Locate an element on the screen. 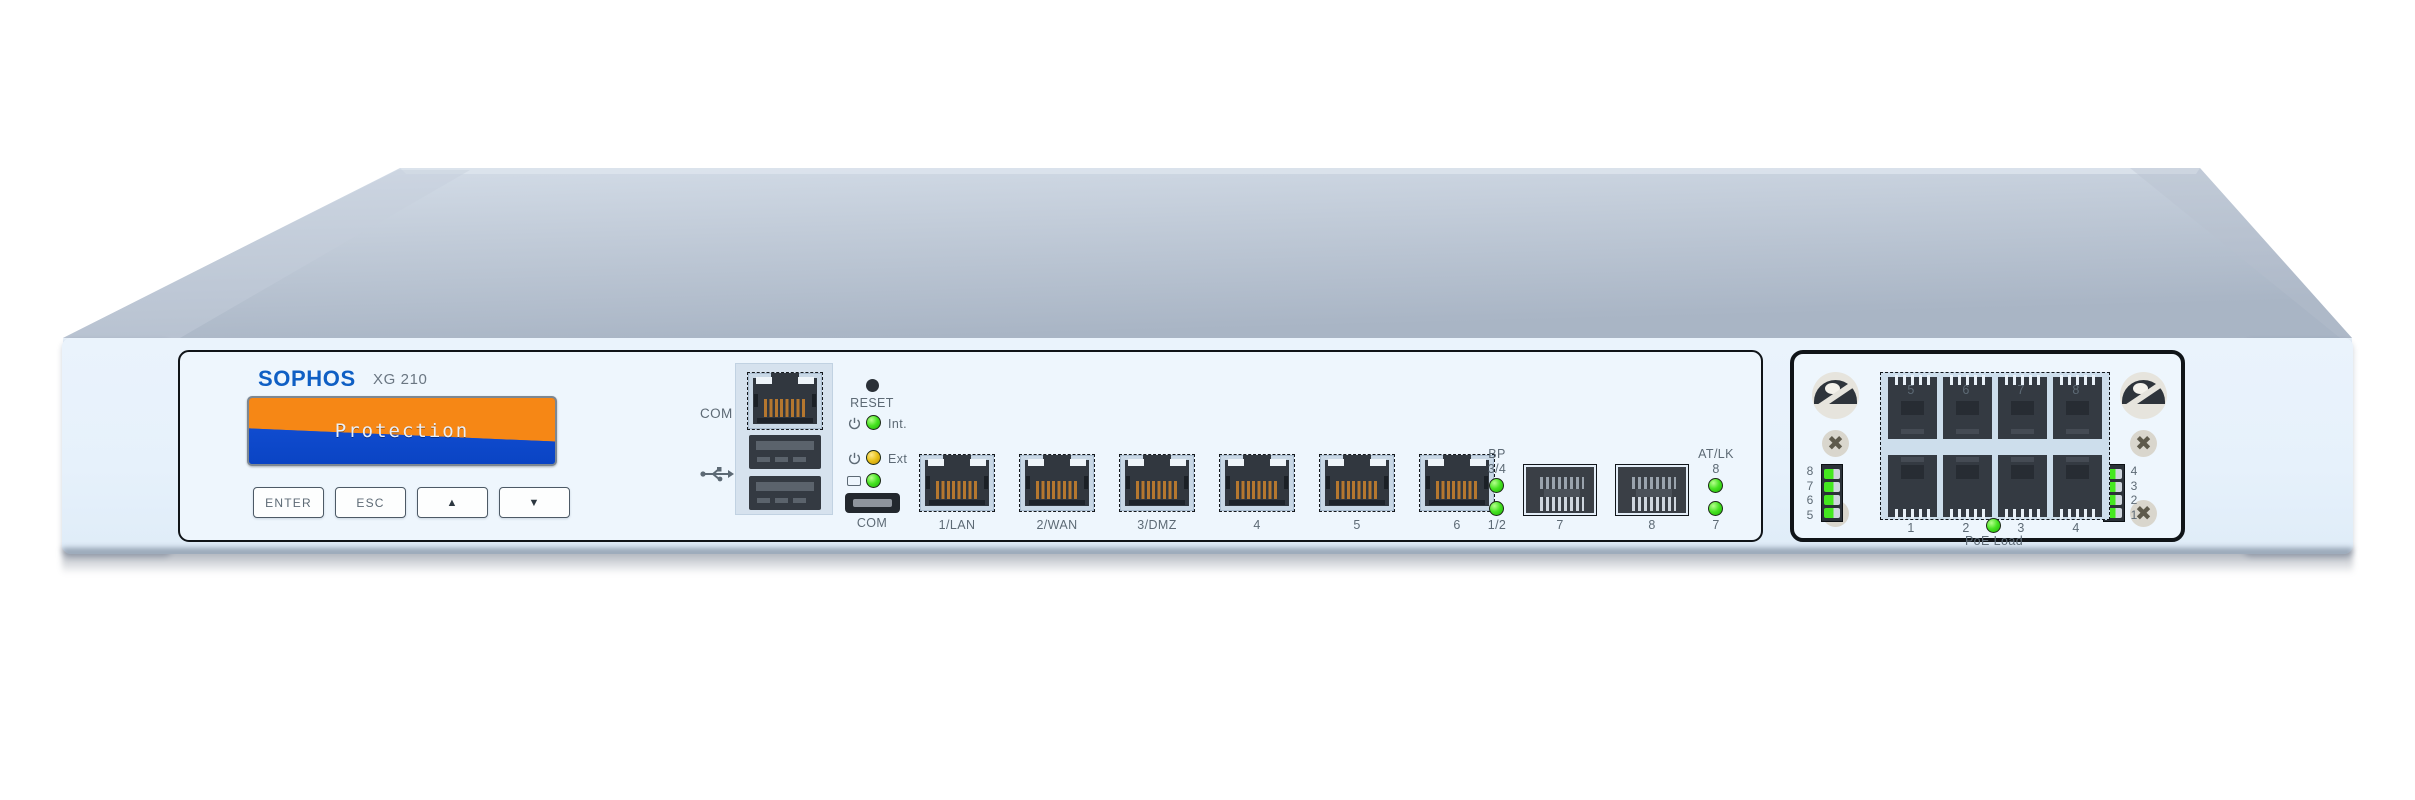 The image size is (2415, 800). down-button: ▼ is located at coordinates (534, 502).